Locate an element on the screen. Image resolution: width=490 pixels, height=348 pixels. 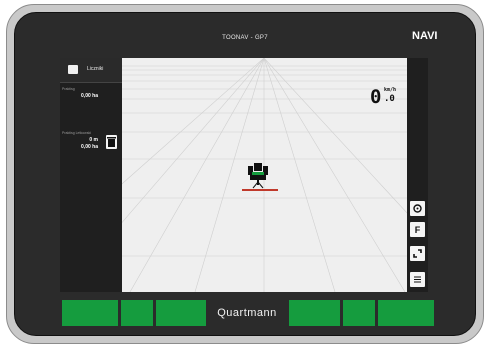
speed-decimal: .0 is located at coordinates (389, 99).